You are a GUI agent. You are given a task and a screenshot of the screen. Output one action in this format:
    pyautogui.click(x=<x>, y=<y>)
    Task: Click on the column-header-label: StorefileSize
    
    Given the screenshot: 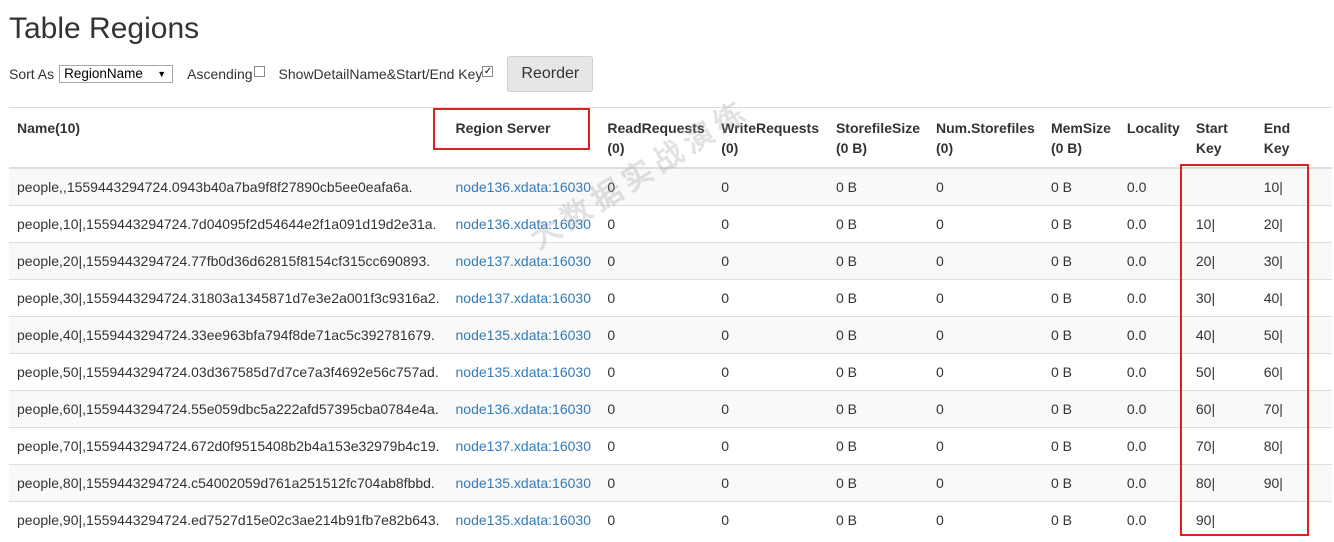 What is the action you would take?
    pyautogui.click(x=877, y=128)
    